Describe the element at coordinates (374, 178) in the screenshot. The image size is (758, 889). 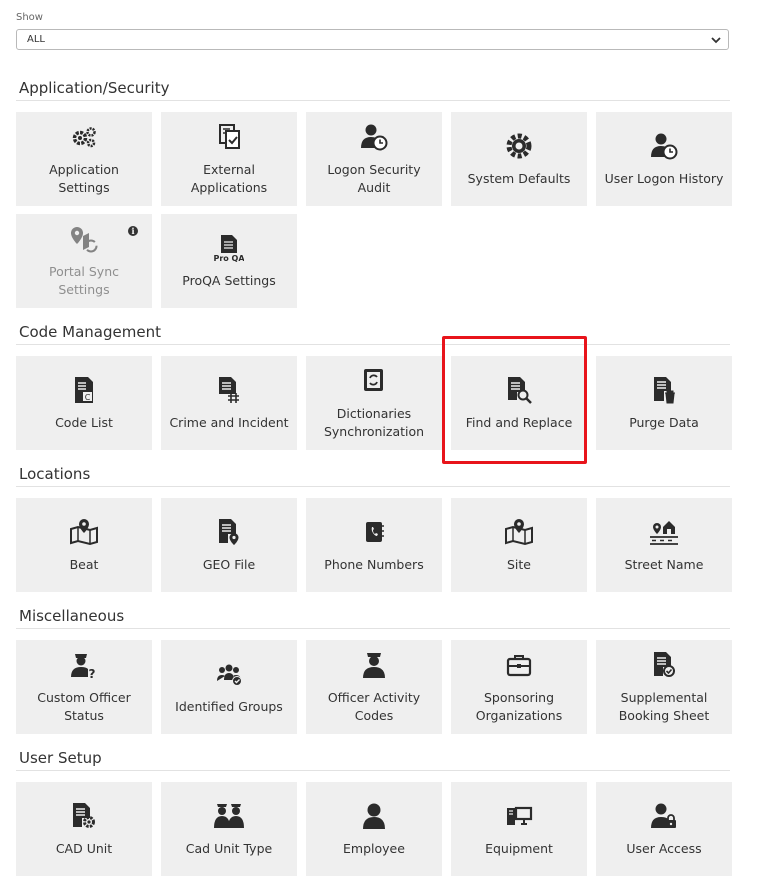
I see `tile-label: Logon Security Audit` at that location.